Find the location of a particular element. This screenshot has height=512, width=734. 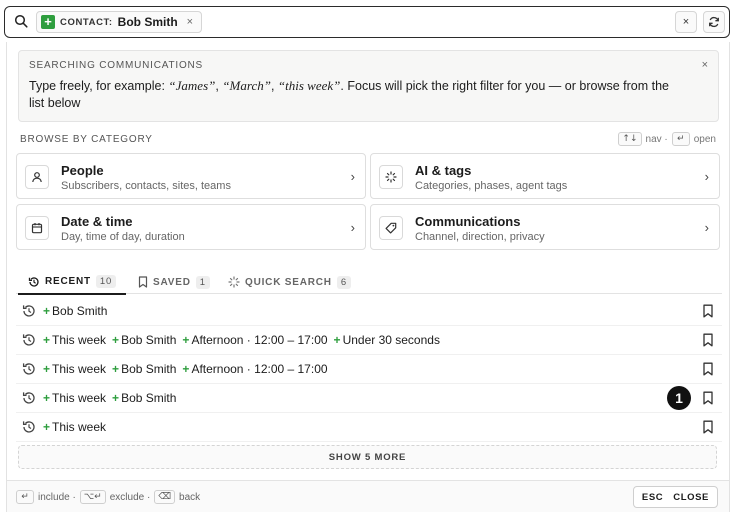

open-key: ↵ is located at coordinates (680, 139).